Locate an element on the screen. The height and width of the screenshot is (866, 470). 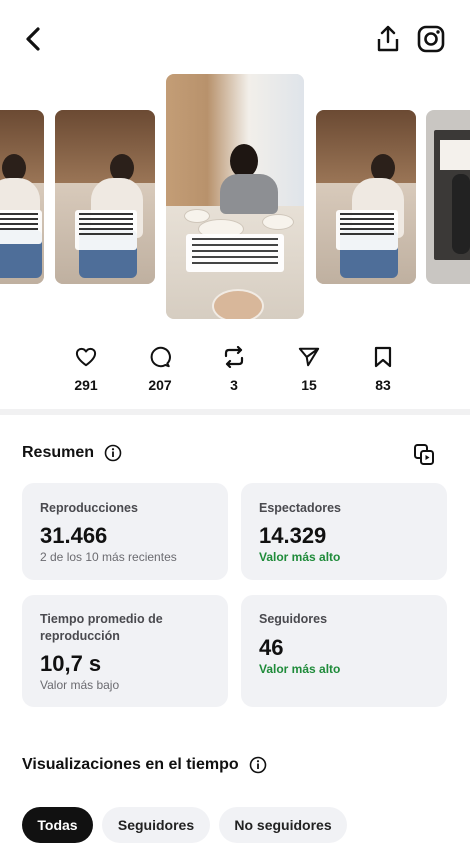
views-over-time-header: Visualizaciones en el tiempo is located at coordinates (144, 765).